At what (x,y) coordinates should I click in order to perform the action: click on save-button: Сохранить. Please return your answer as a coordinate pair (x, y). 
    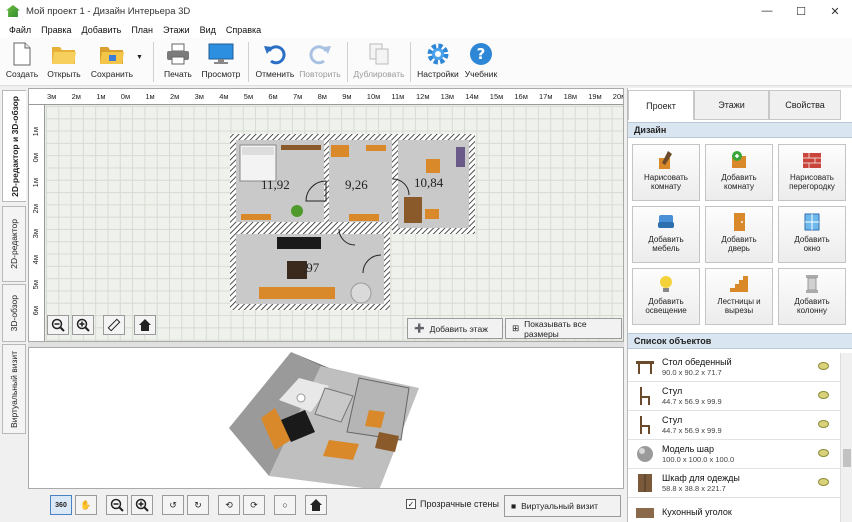
    Looking at the image, I should click on (112, 62).